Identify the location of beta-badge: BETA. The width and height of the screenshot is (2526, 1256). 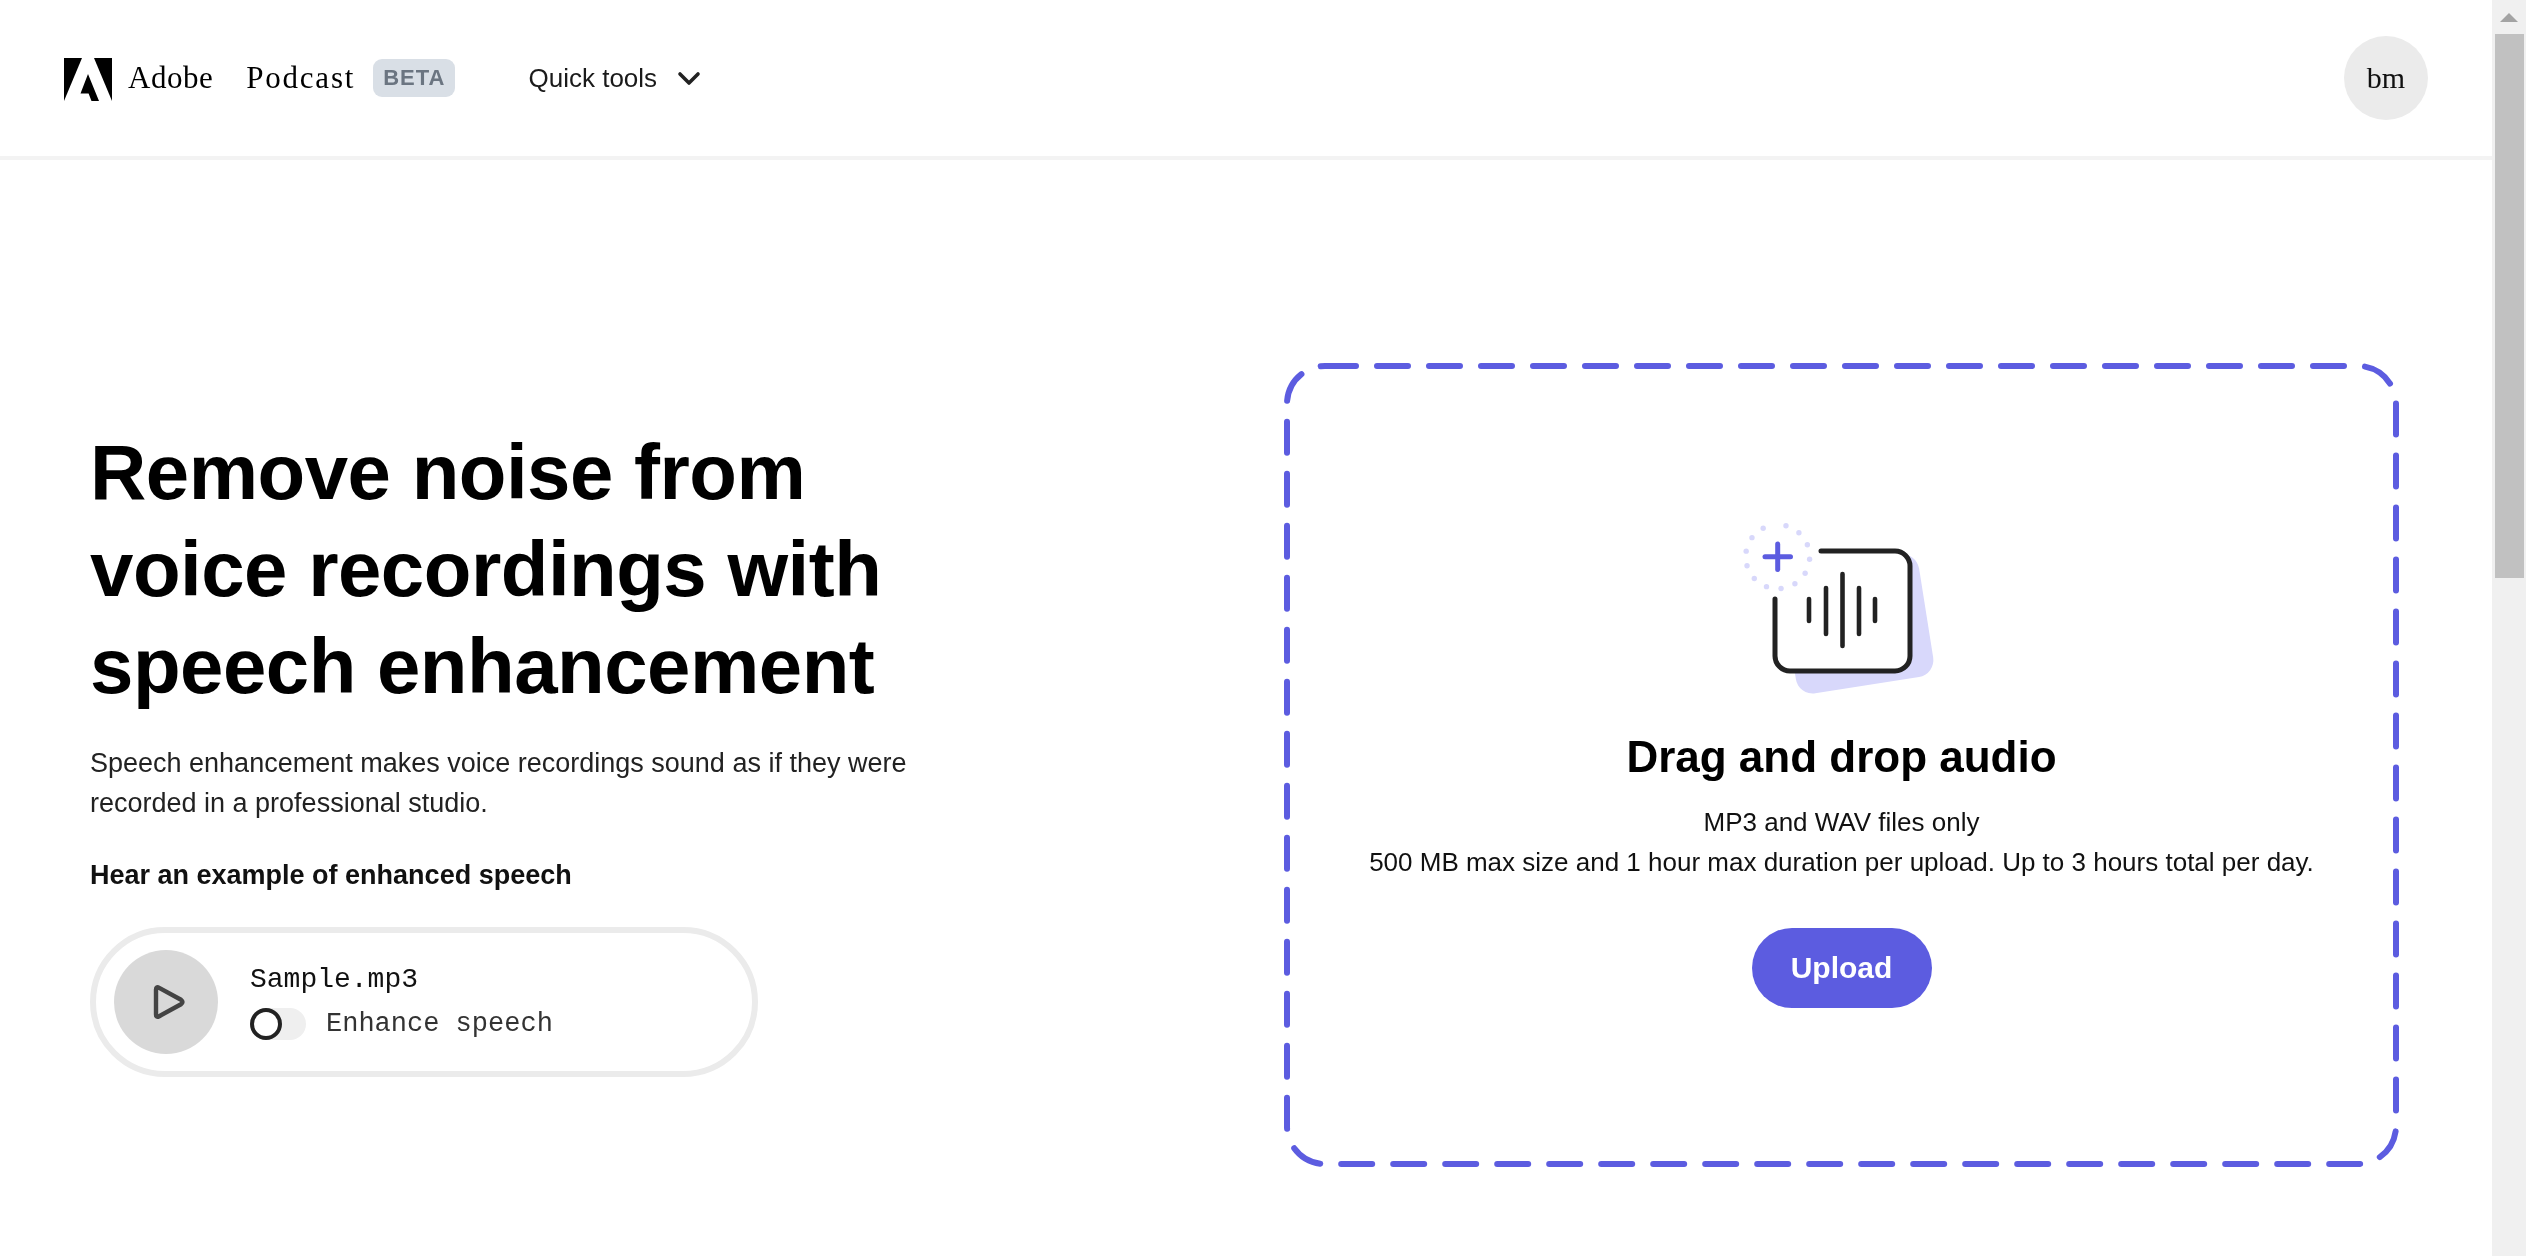
(414, 78).